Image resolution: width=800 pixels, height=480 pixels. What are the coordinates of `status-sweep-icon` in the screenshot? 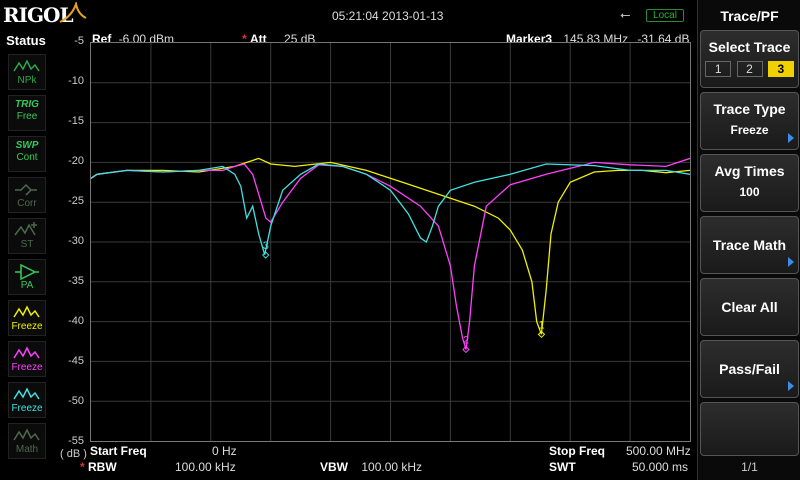 It's located at (25, 229).